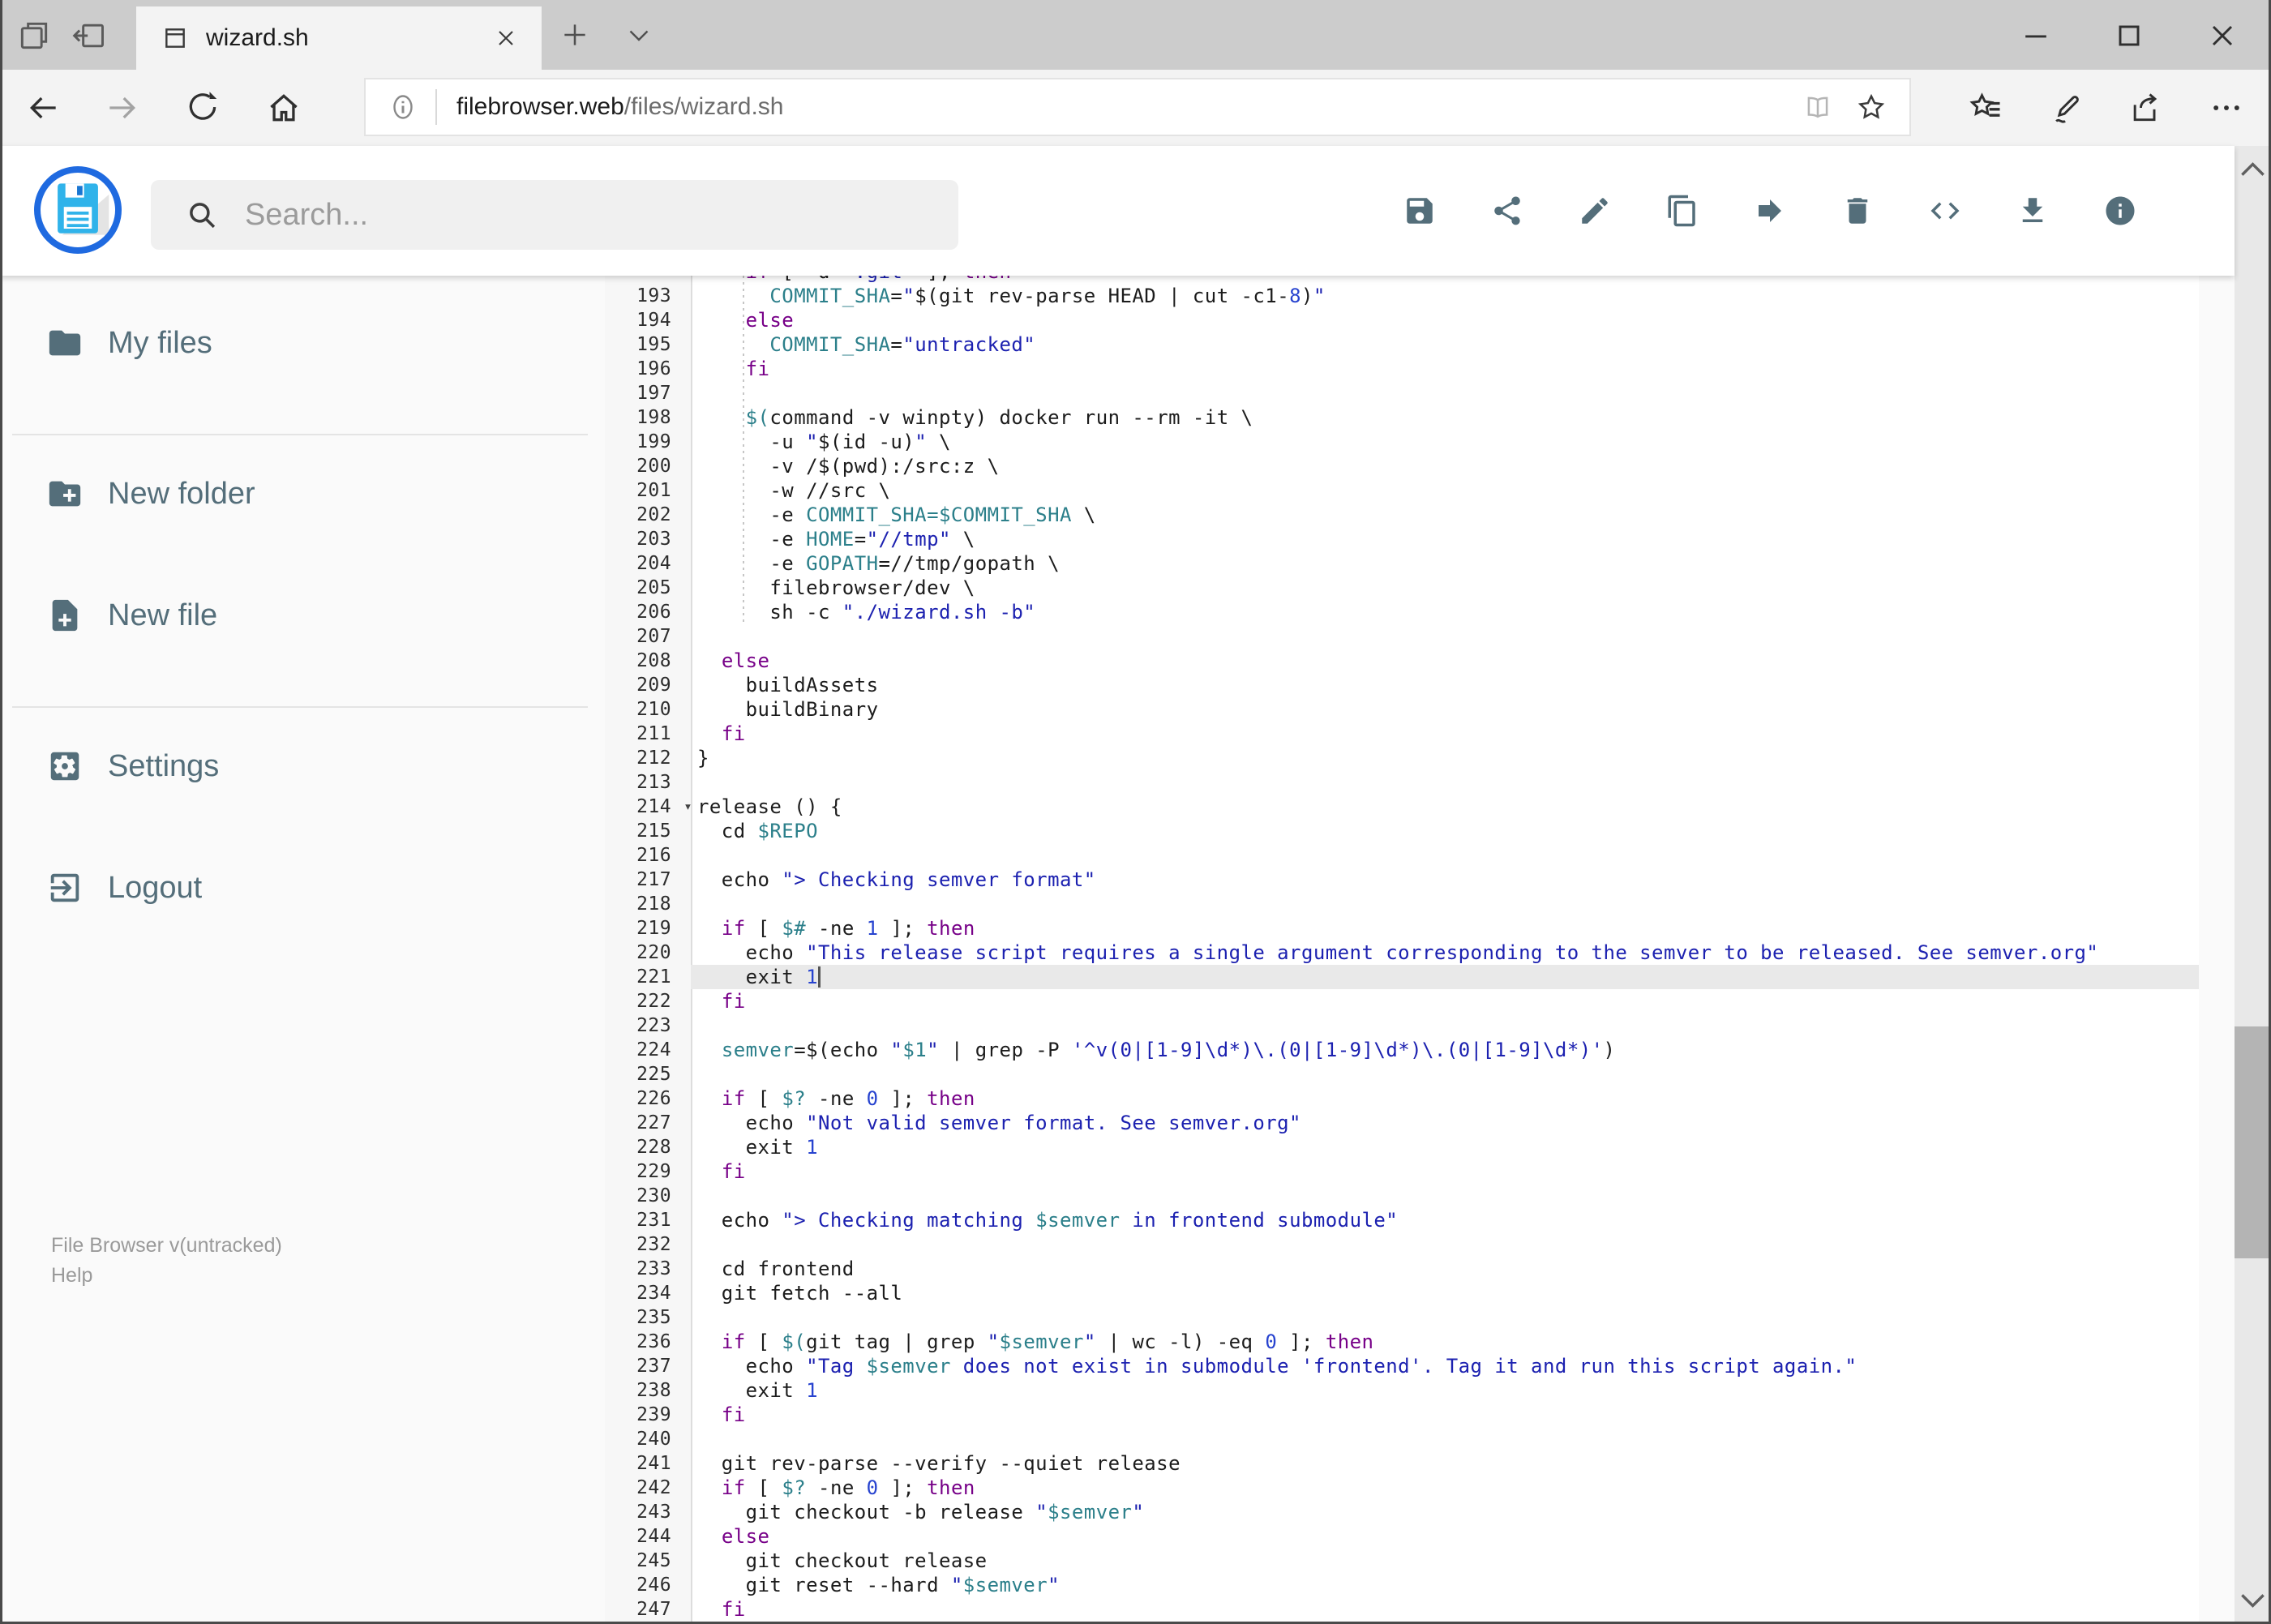 The width and height of the screenshot is (2271, 1624). Describe the element at coordinates (1445, 1293) in the screenshot. I see `code-line-text: git fetch --all` at that location.